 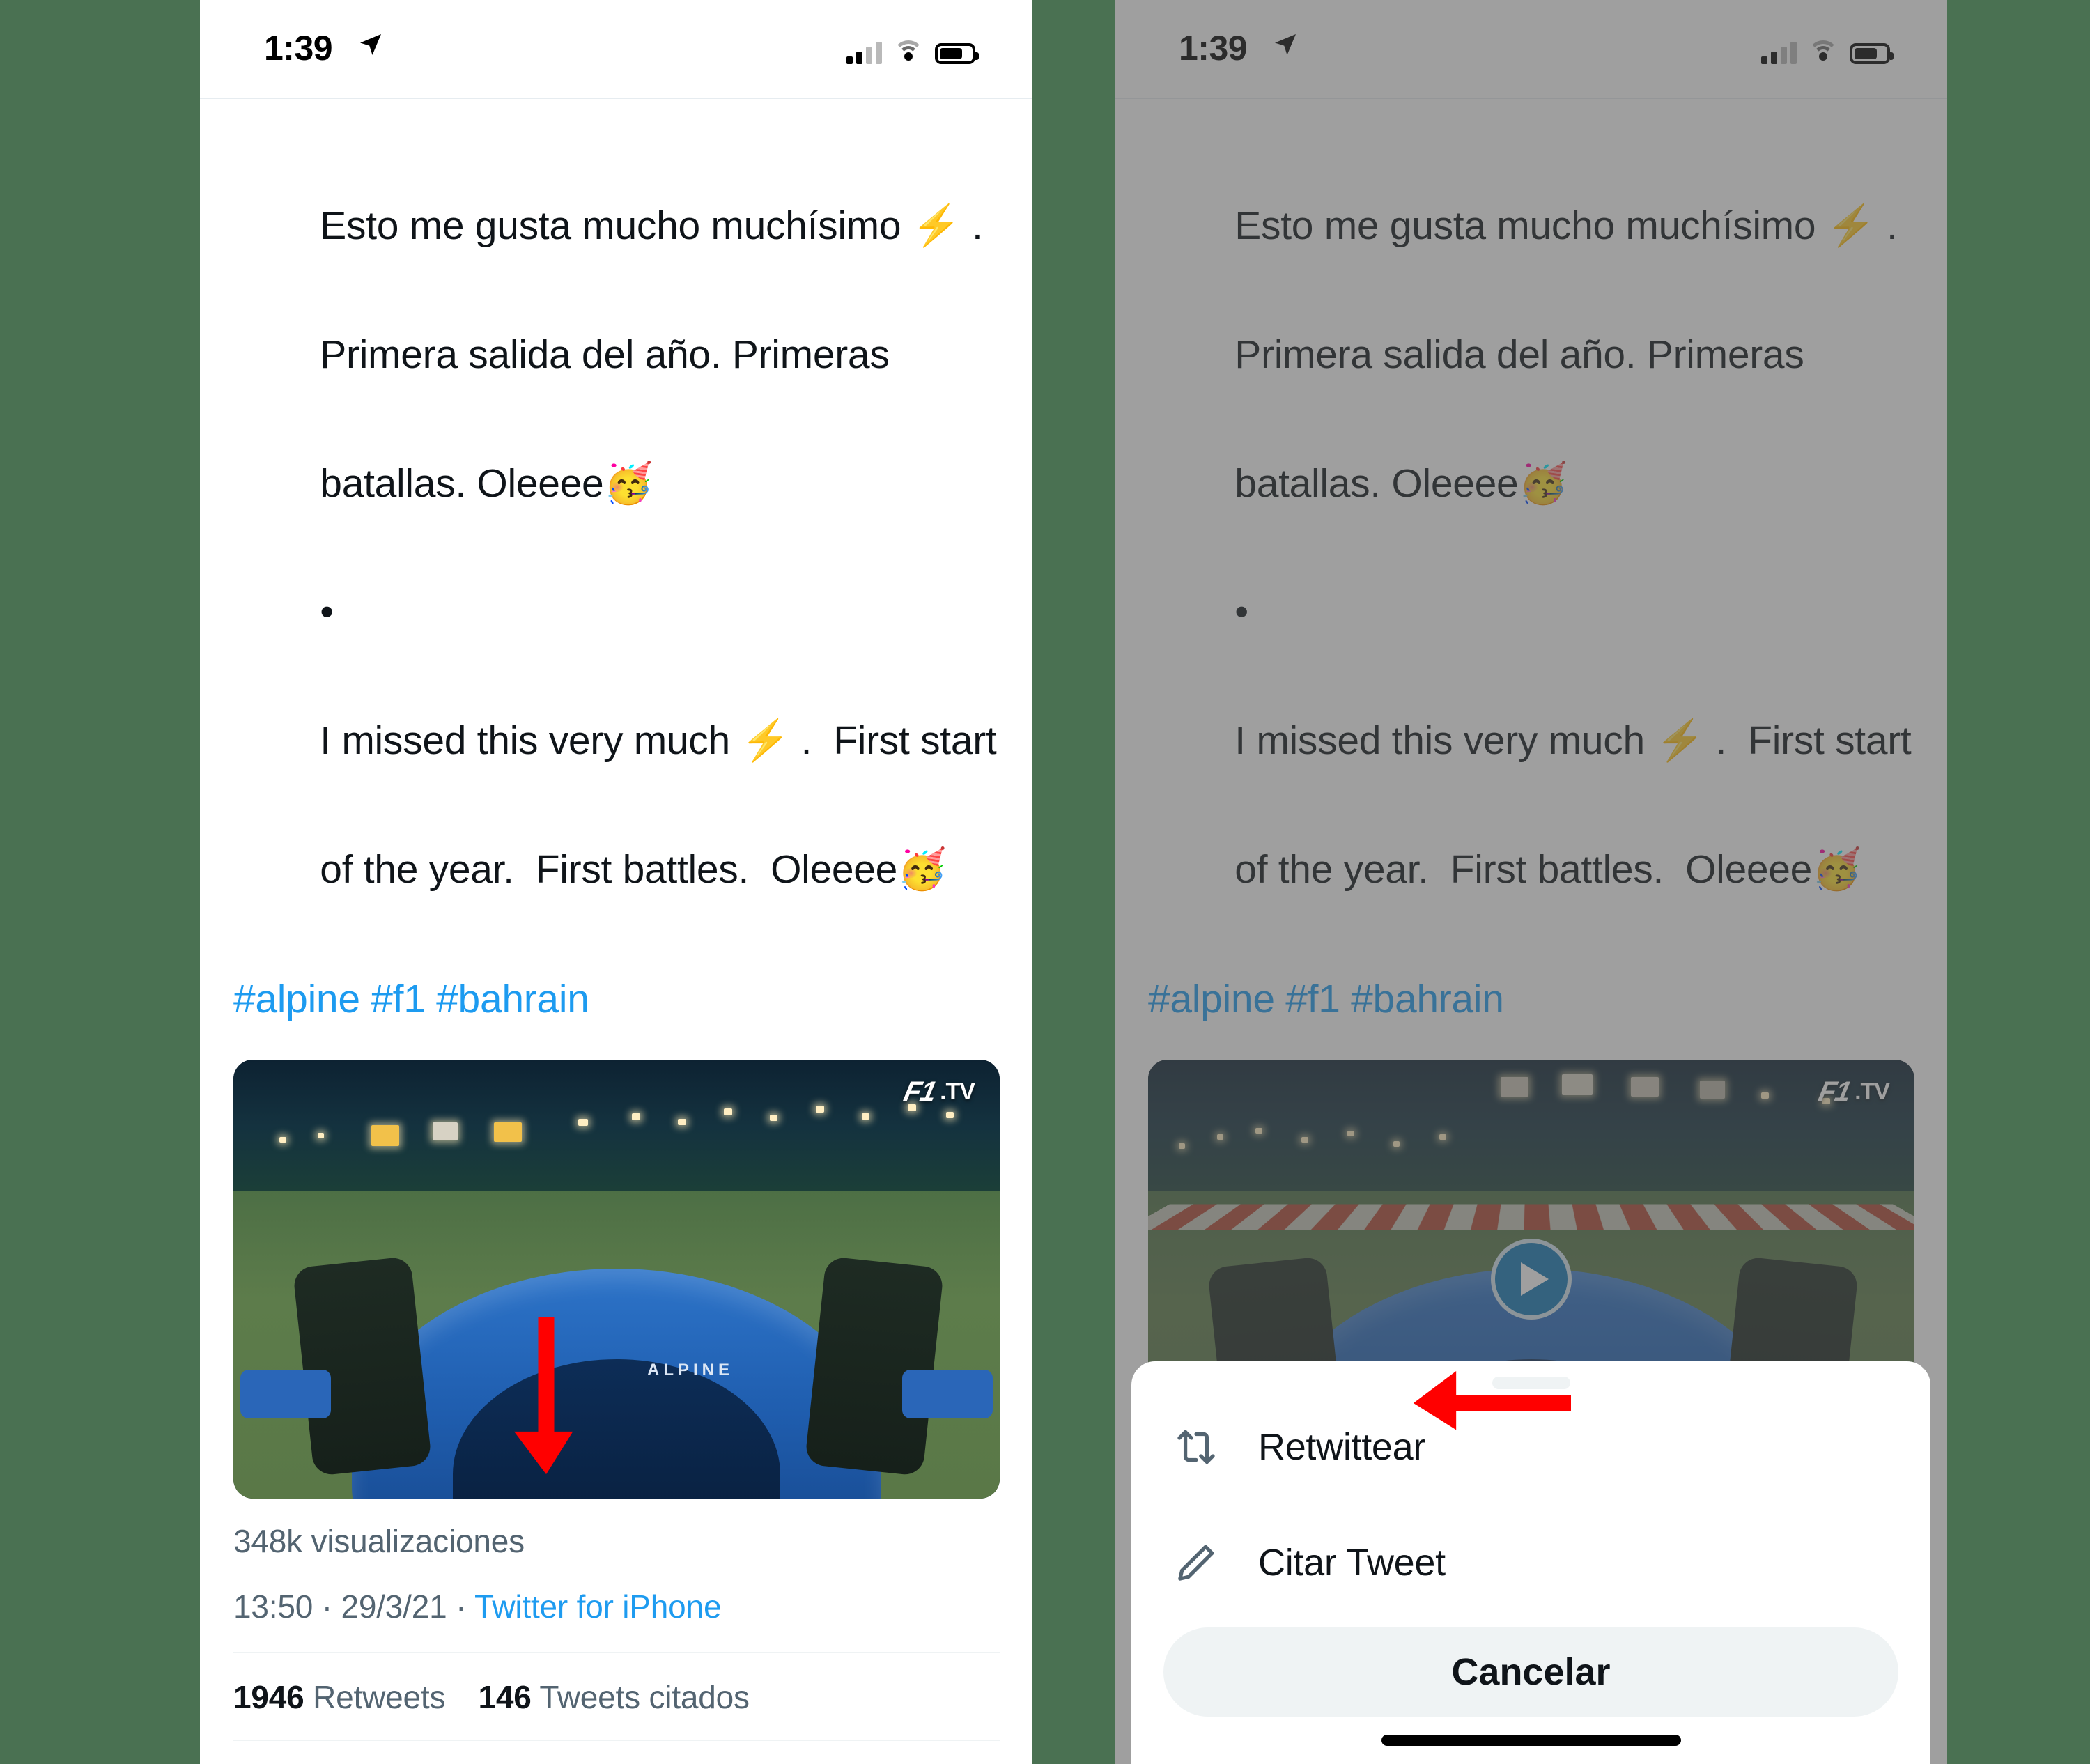 What do you see at coordinates (616, 1752) in the screenshot?
I see `likes-stats: 25,7k Me gusta` at bounding box center [616, 1752].